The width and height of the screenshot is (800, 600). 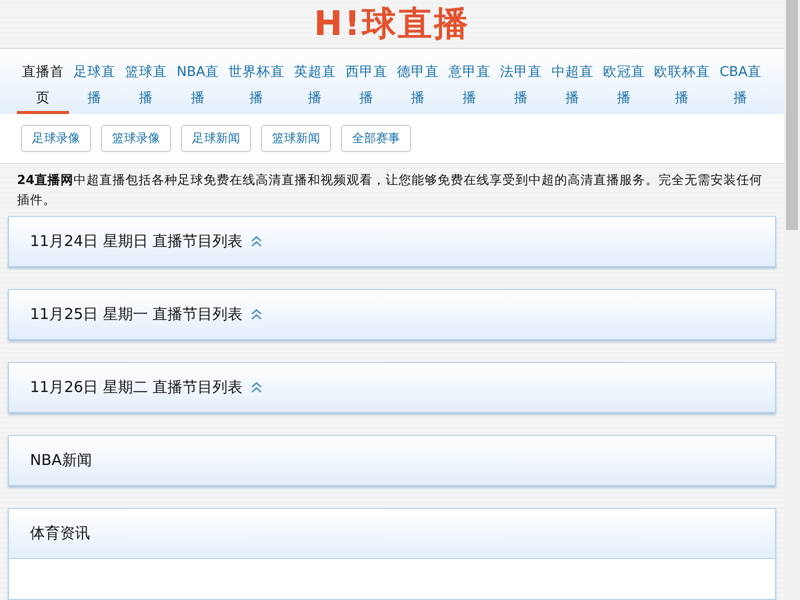 I want to click on nav-tab: 欧冠直播, so click(x=624, y=81).